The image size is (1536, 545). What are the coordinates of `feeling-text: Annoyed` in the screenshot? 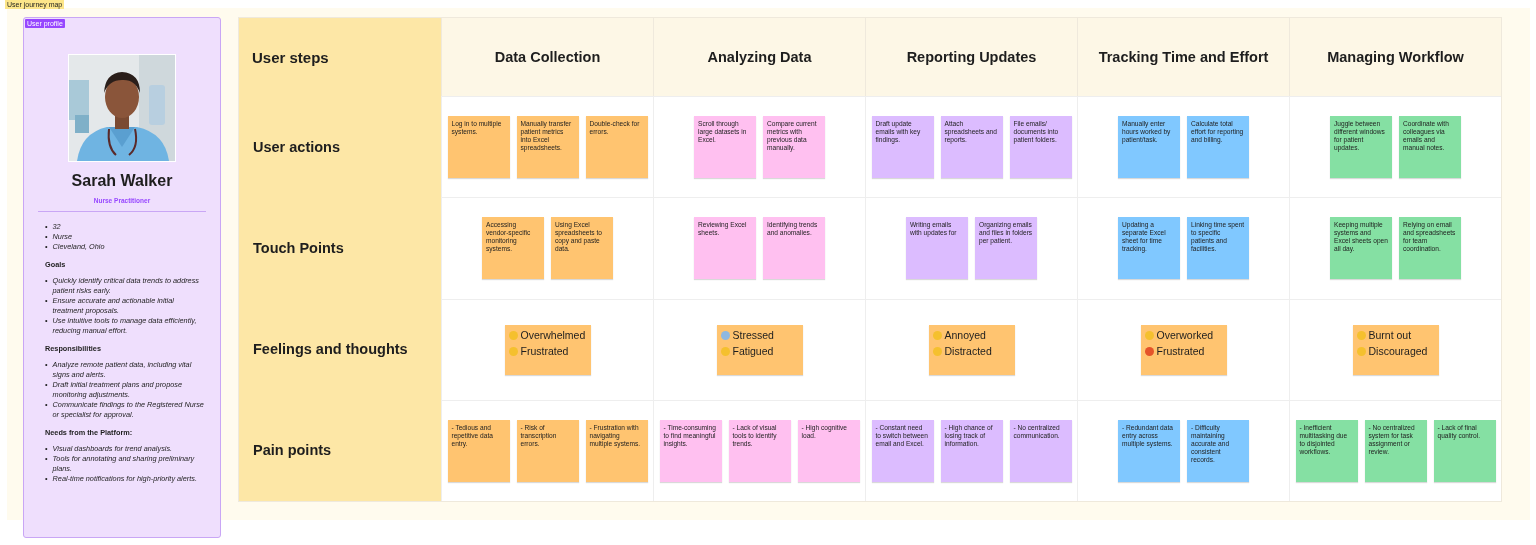 It's located at (965, 335).